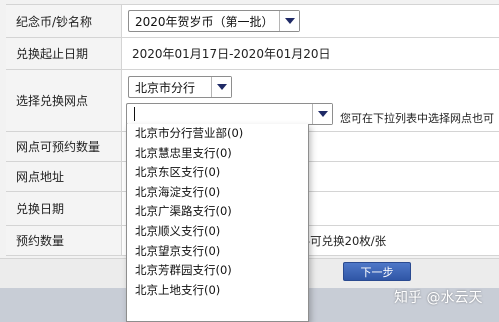  Describe the element at coordinates (217, 271) in the screenshot. I see `dropdown-option: 北京芳群园支行(0)` at that location.